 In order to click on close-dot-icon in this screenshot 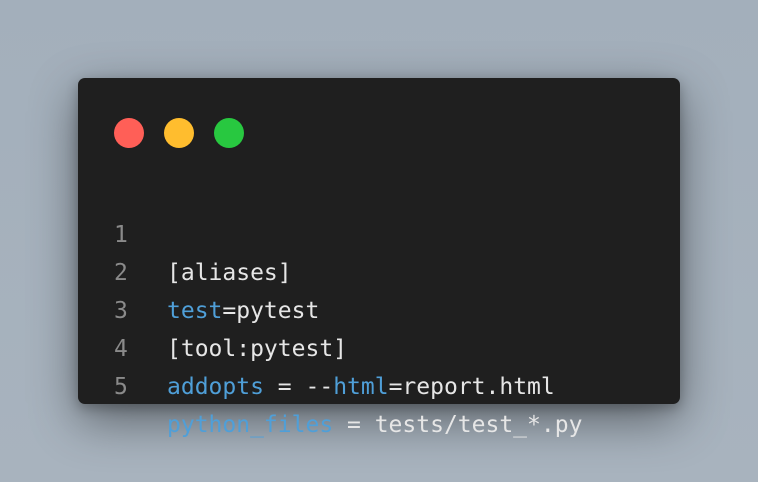, I will do `click(129, 133)`.